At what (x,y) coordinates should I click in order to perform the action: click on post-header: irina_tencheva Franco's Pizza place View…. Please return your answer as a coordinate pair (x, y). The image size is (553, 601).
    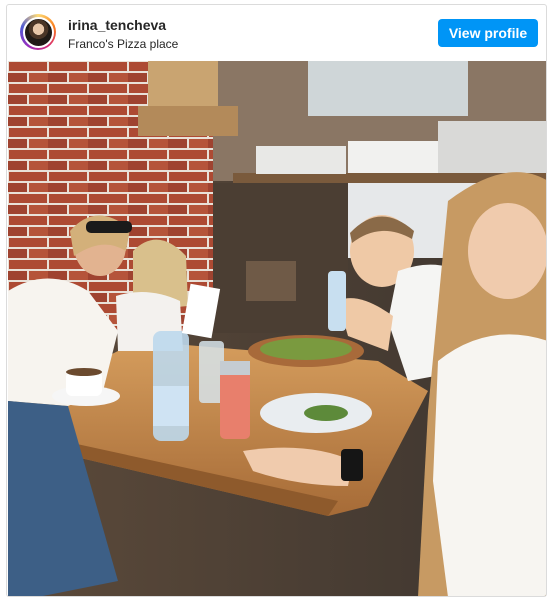
    Looking at the image, I should click on (276, 33).